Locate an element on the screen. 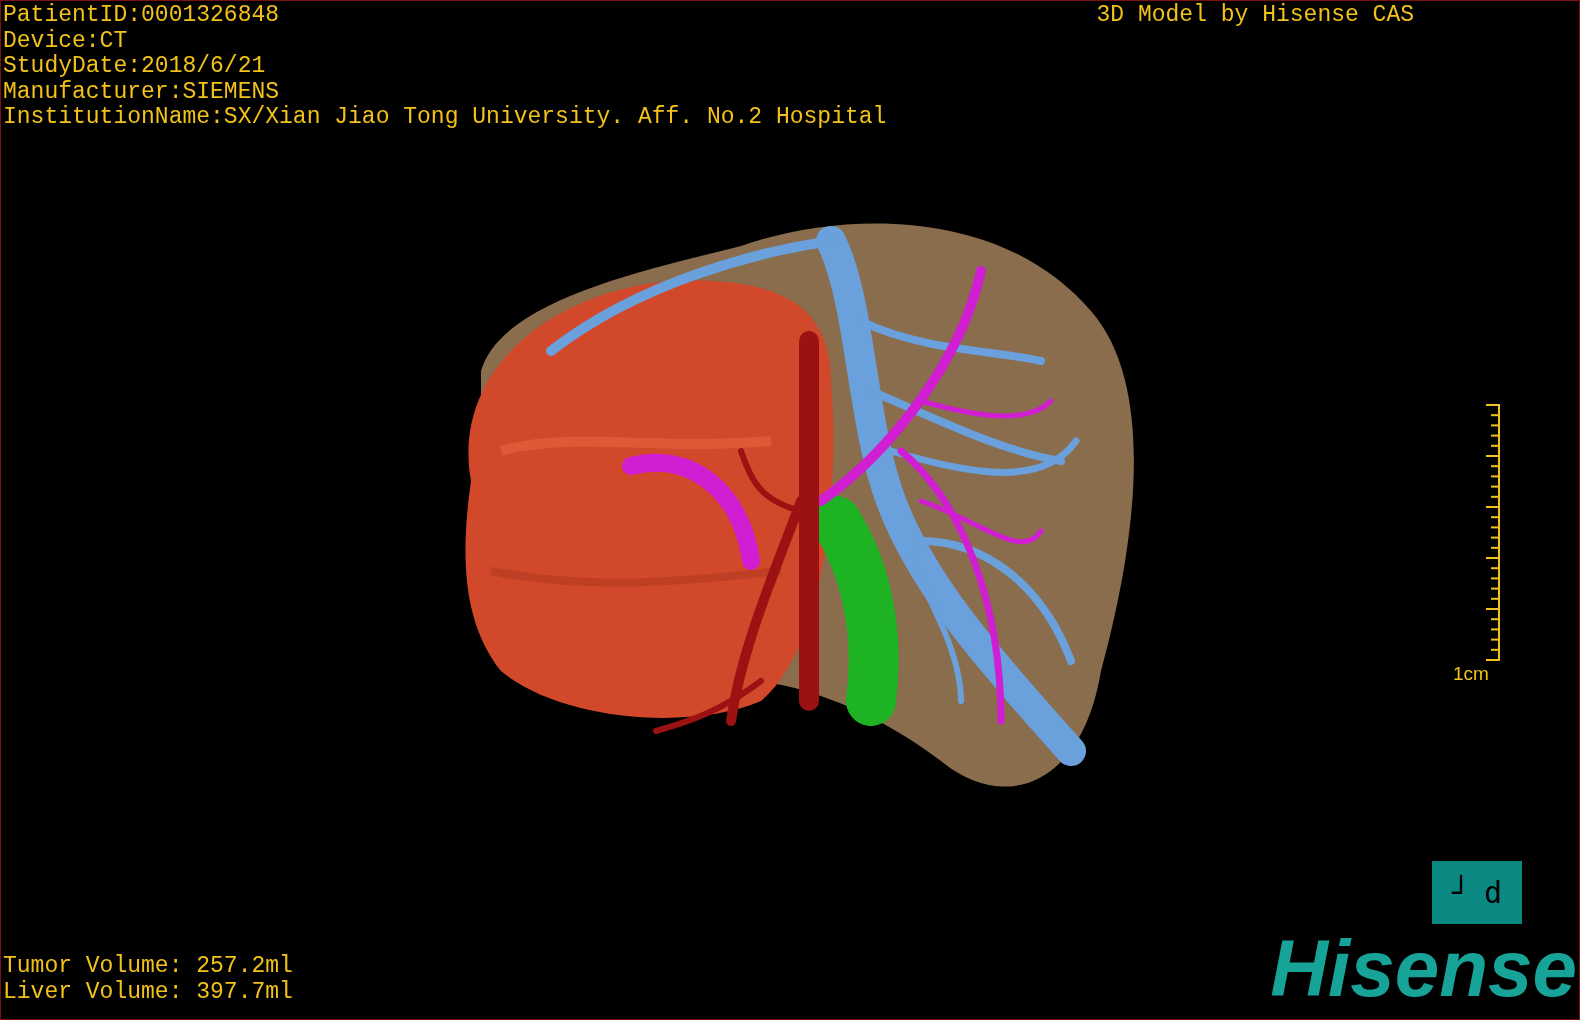  scale-label: 1cm is located at coordinates (1471, 674).